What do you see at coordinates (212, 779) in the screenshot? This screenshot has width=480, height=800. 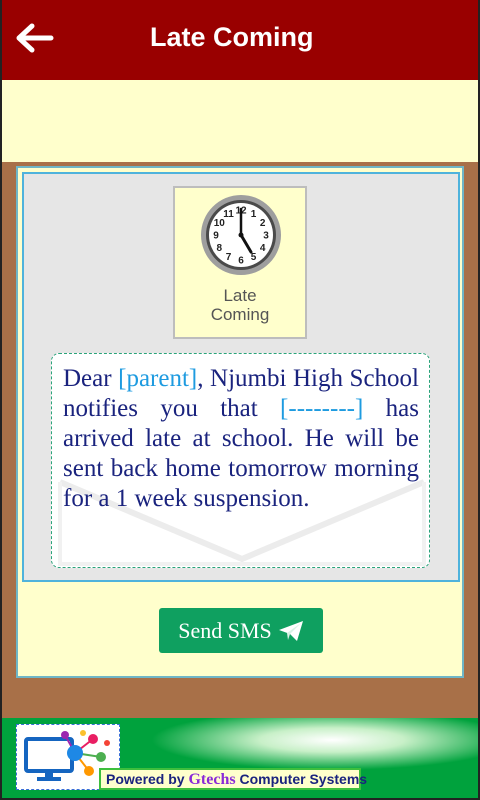 I see `brand-name: Gtechs` at bounding box center [212, 779].